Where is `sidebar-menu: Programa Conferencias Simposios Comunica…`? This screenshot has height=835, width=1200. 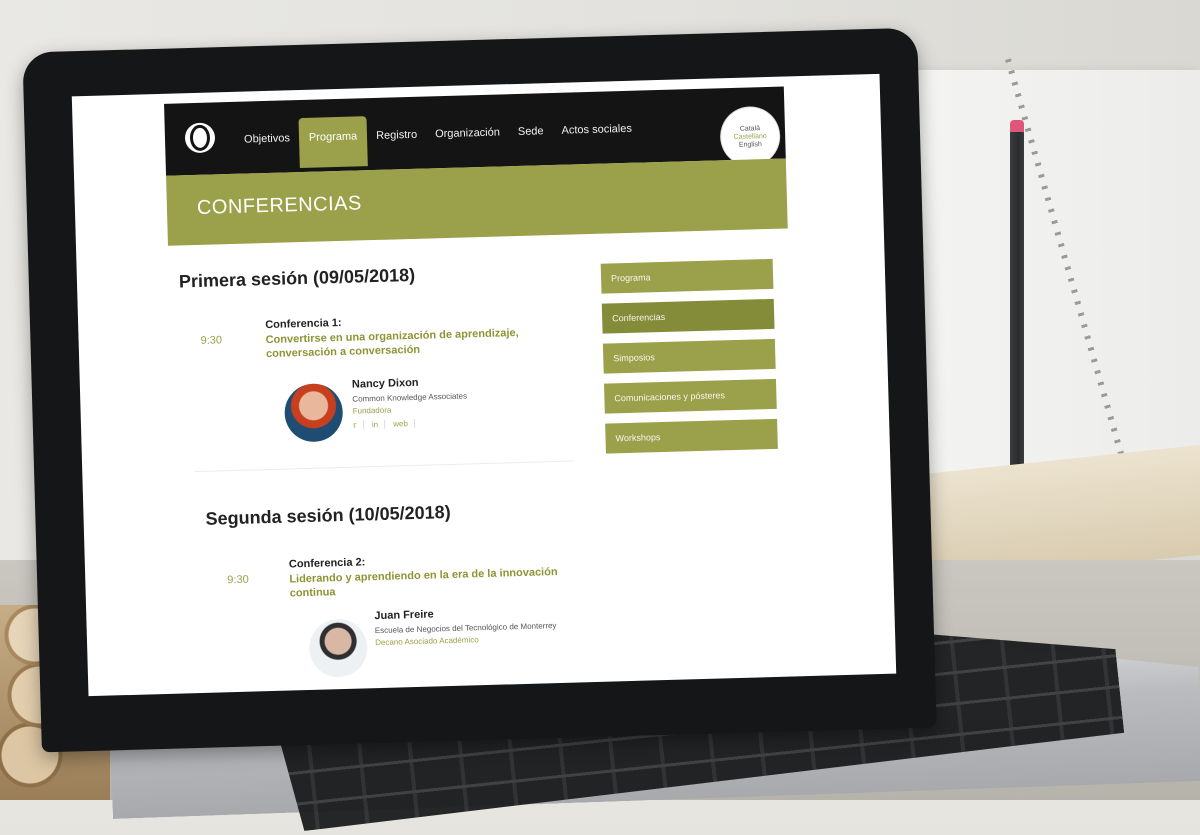 sidebar-menu: Programa Conferencias Simposios Comunica… is located at coordinates (689, 361).